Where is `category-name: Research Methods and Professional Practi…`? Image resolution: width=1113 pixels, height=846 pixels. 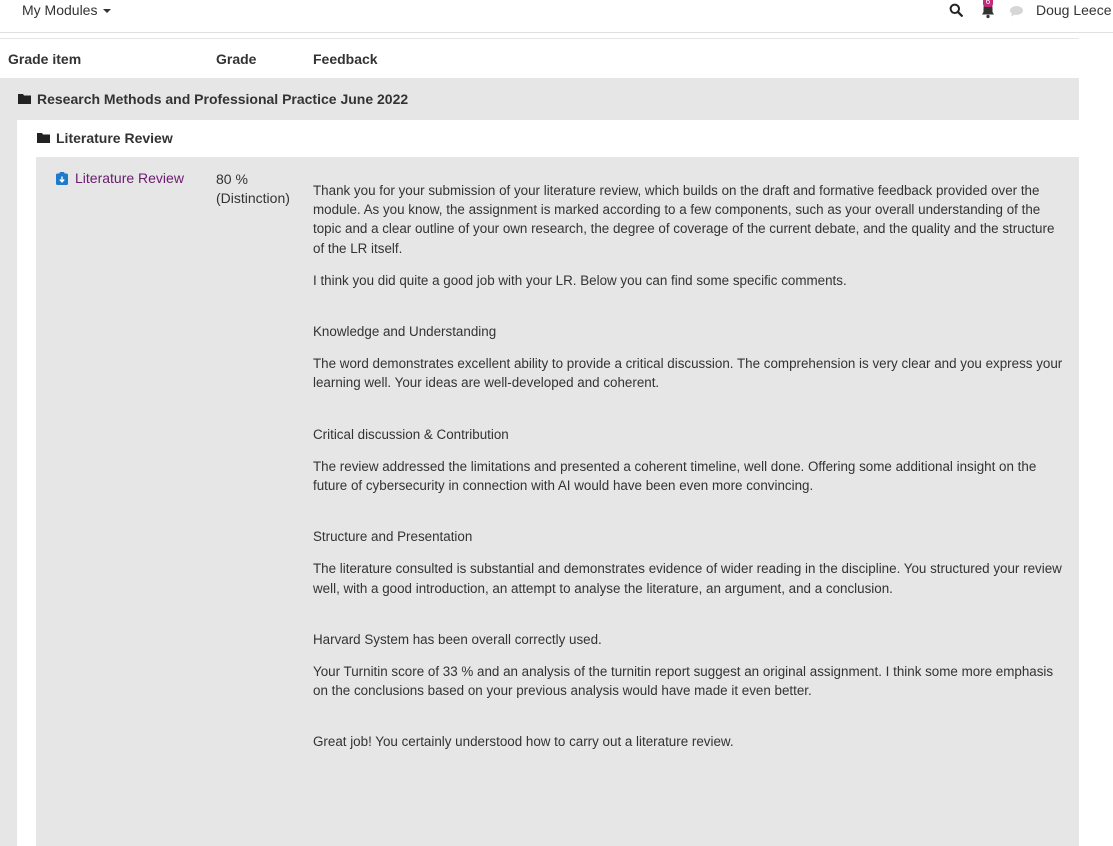
category-name: Research Methods and Professional Practi… is located at coordinates (223, 99).